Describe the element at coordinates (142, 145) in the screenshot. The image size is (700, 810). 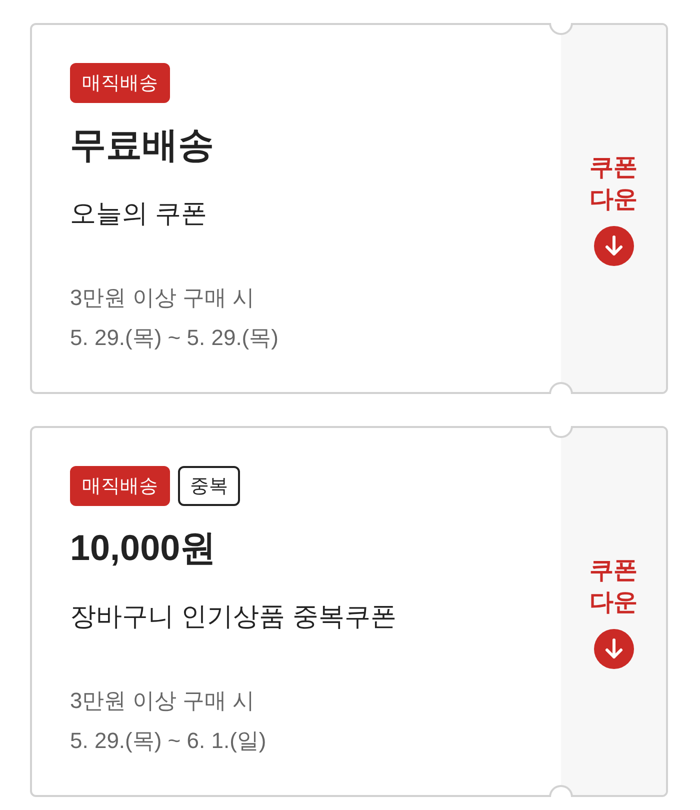
I see `coupon-amount: 무료배송` at that location.